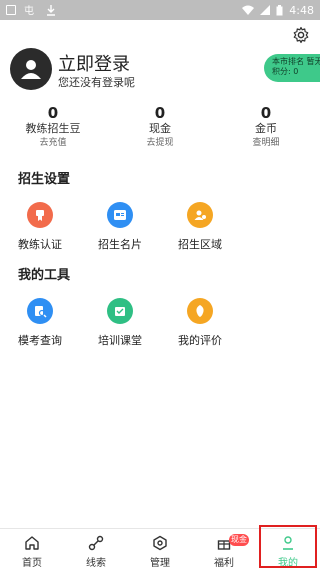 Image resolution: width=320 pixels, height=569 pixels. I want to click on section-title-recruit: 招生设置, so click(44, 179).